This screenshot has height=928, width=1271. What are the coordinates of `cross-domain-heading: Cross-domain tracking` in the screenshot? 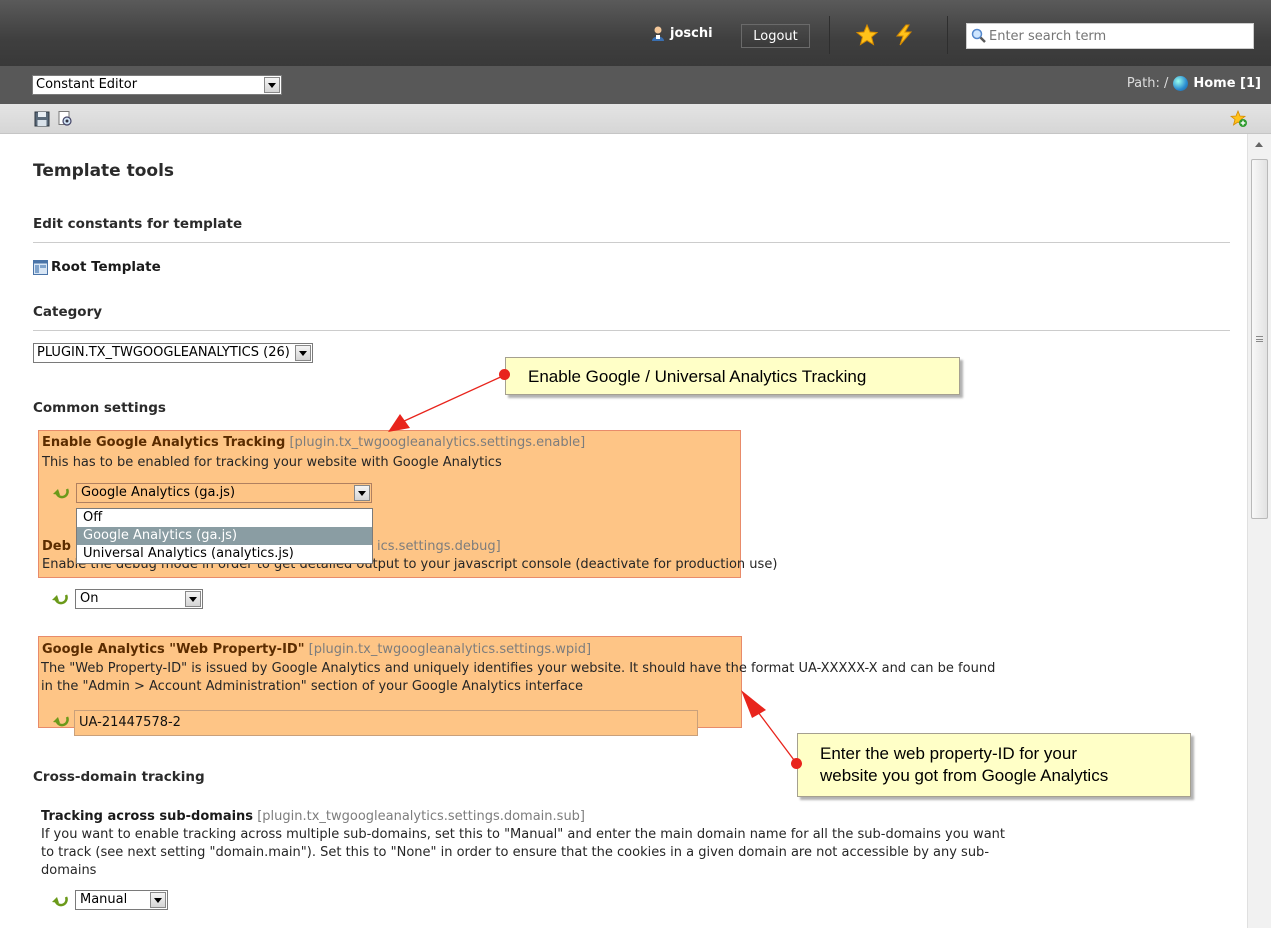 It's located at (119, 777).